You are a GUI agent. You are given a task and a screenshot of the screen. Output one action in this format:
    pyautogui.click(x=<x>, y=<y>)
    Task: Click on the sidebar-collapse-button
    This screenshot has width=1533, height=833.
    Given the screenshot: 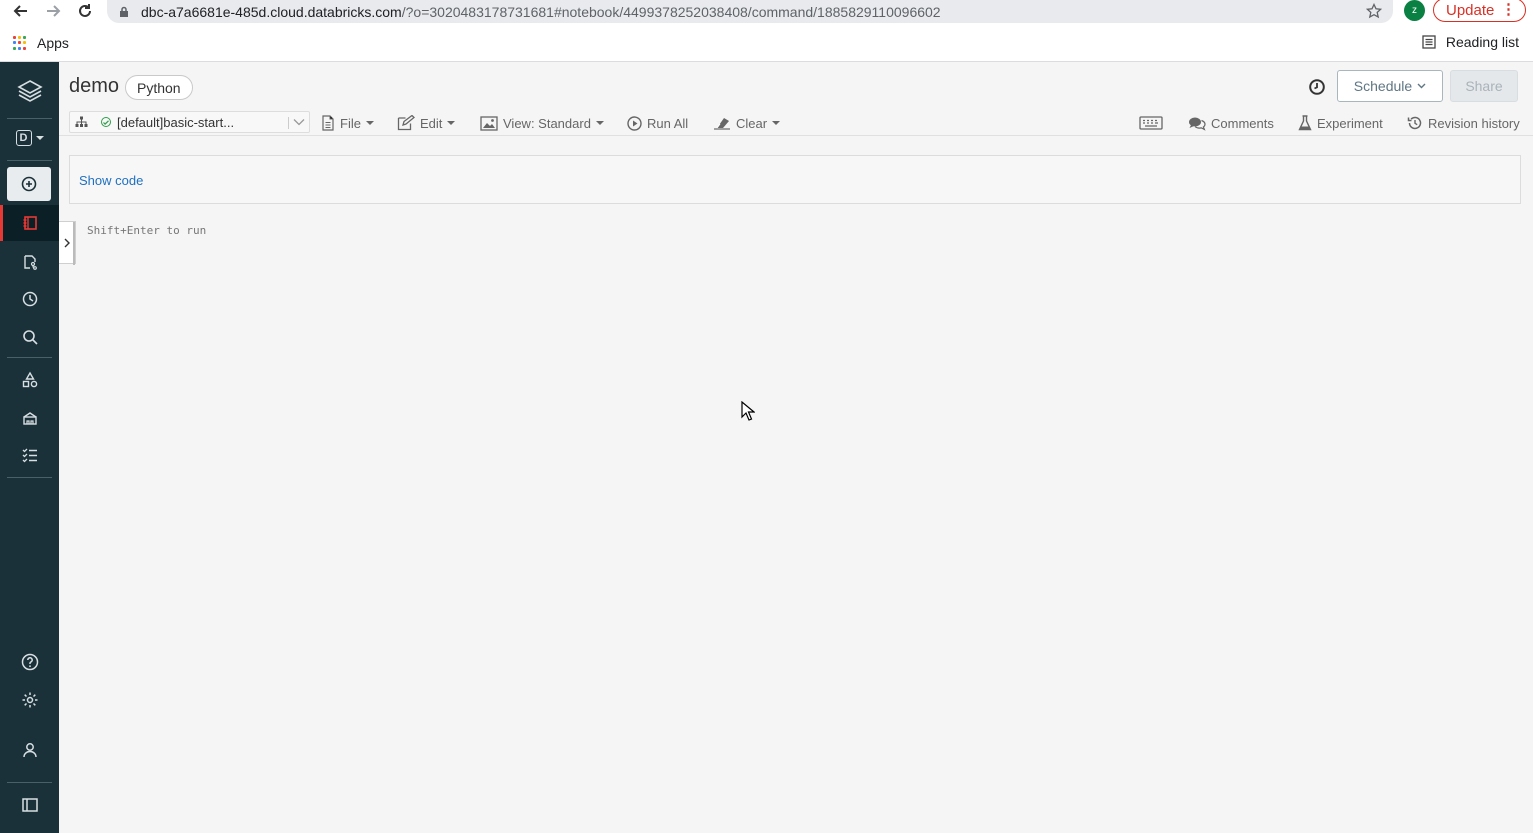 What is the action you would take?
    pyautogui.click(x=29, y=805)
    